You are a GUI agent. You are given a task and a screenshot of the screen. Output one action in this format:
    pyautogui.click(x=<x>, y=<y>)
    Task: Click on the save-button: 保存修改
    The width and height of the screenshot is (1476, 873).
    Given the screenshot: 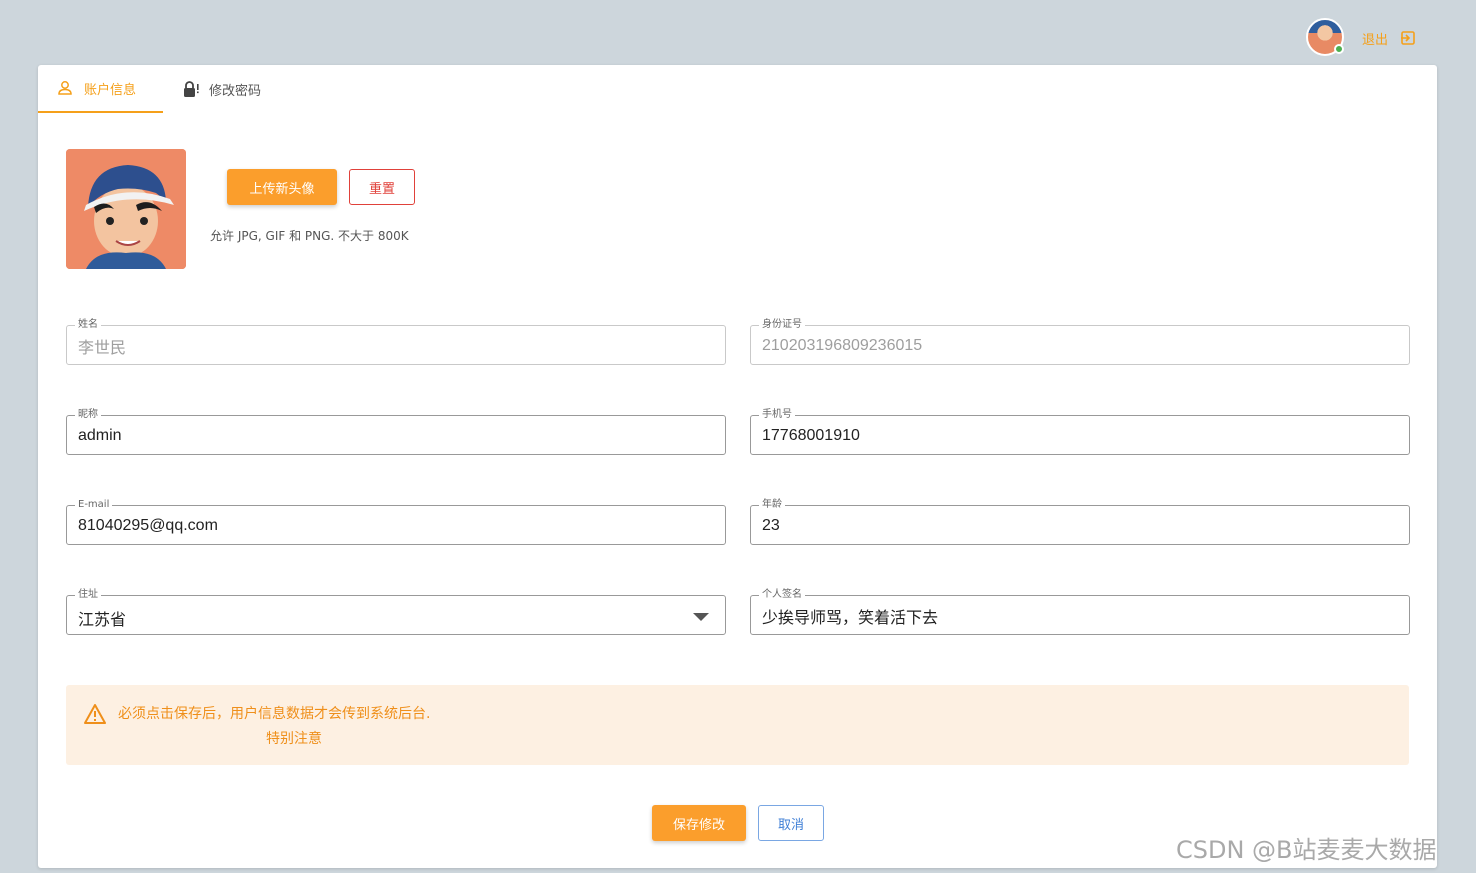 What is the action you would take?
    pyautogui.click(x=699, y=823)
    